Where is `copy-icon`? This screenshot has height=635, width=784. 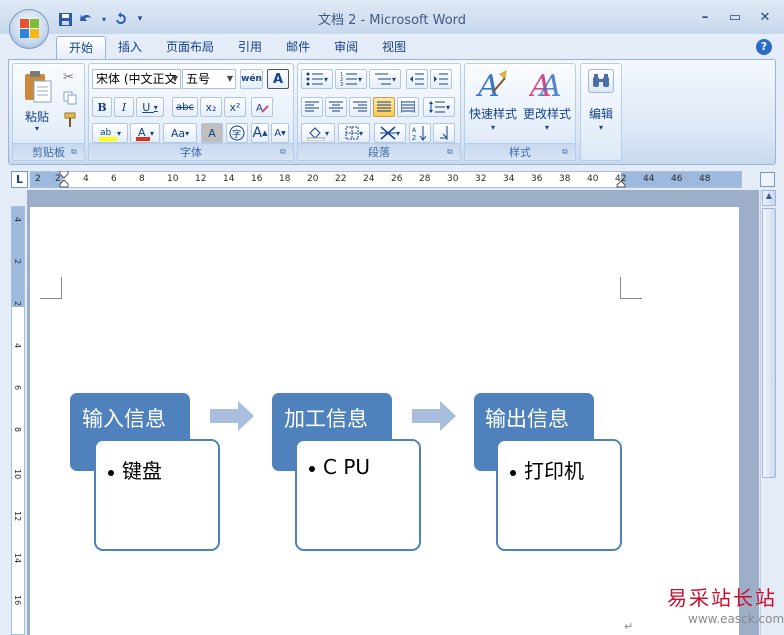
copy-icon is located at coordinates (71, 99).